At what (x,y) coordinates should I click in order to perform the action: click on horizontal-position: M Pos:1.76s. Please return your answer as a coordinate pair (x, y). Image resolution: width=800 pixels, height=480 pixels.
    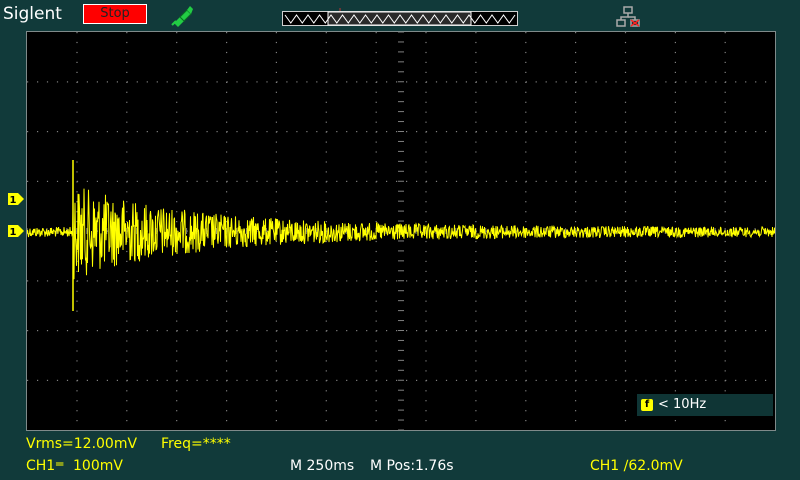
    Looking at the image, I should click on (412, 466).